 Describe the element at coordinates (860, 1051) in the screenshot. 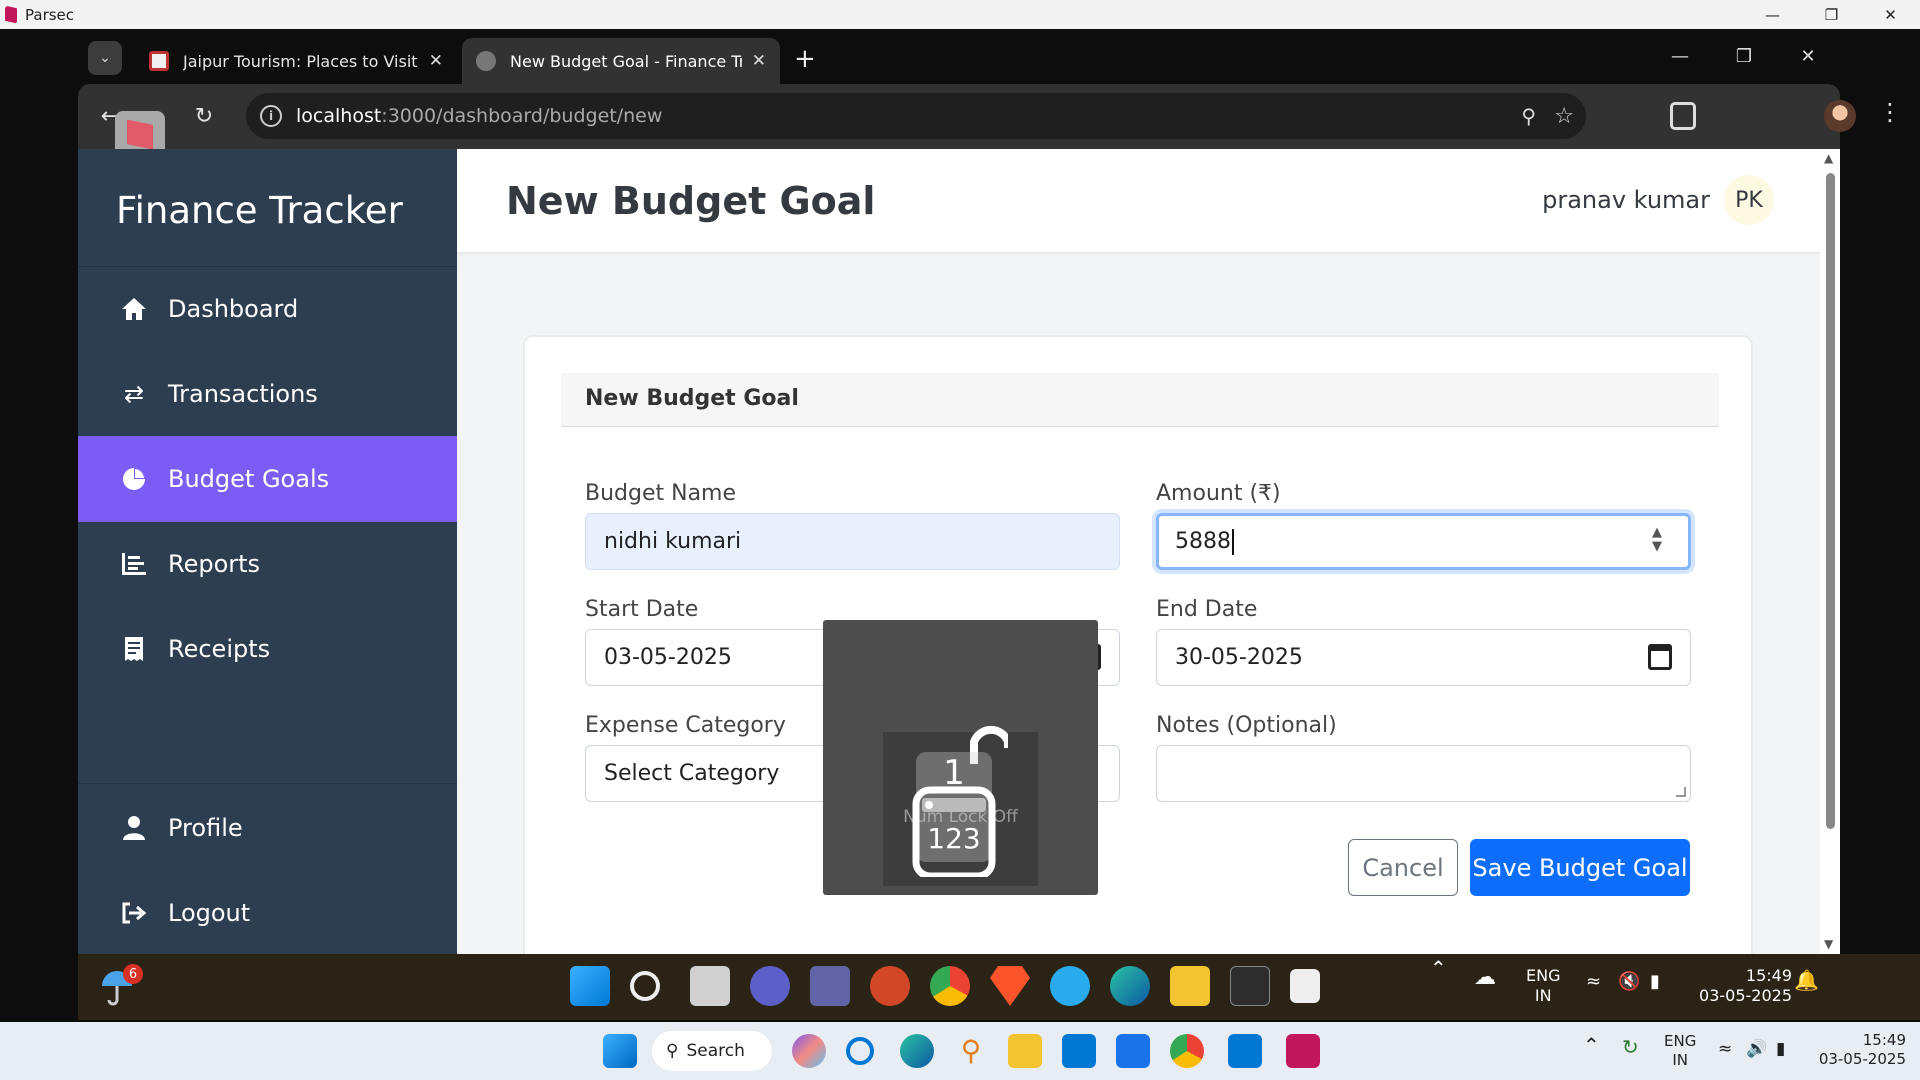

I see `cortana-icon` at that location.